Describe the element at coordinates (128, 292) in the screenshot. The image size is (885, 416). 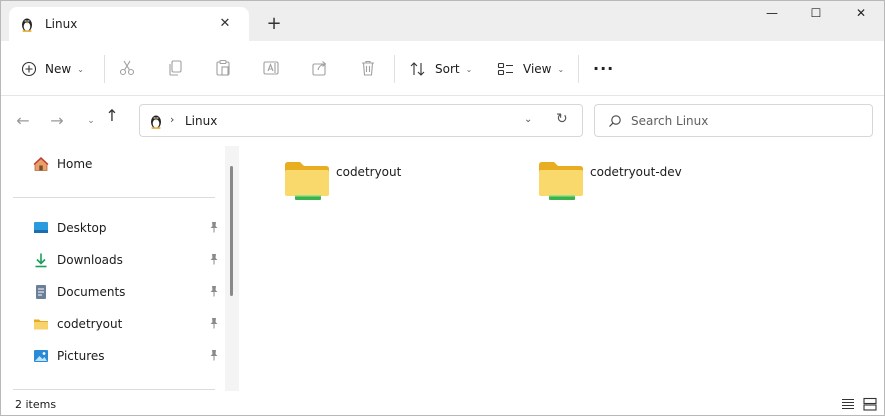
I see `sidebar-item-documents: Documents` at that location.